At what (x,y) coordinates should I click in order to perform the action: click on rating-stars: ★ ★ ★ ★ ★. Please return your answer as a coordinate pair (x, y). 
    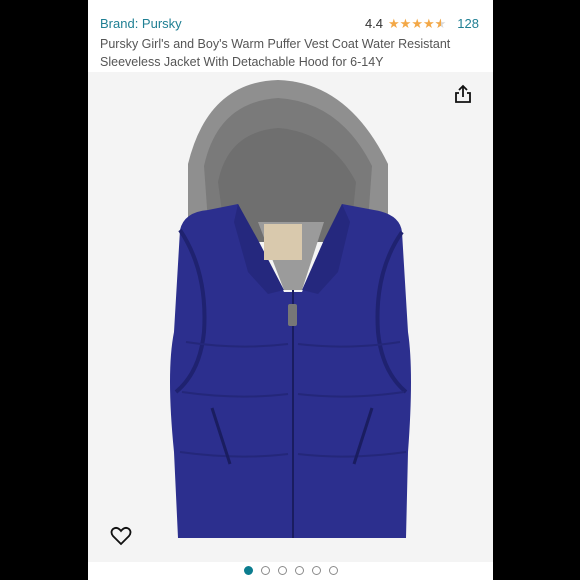
    Looking at the image, I should click on (417, 23).